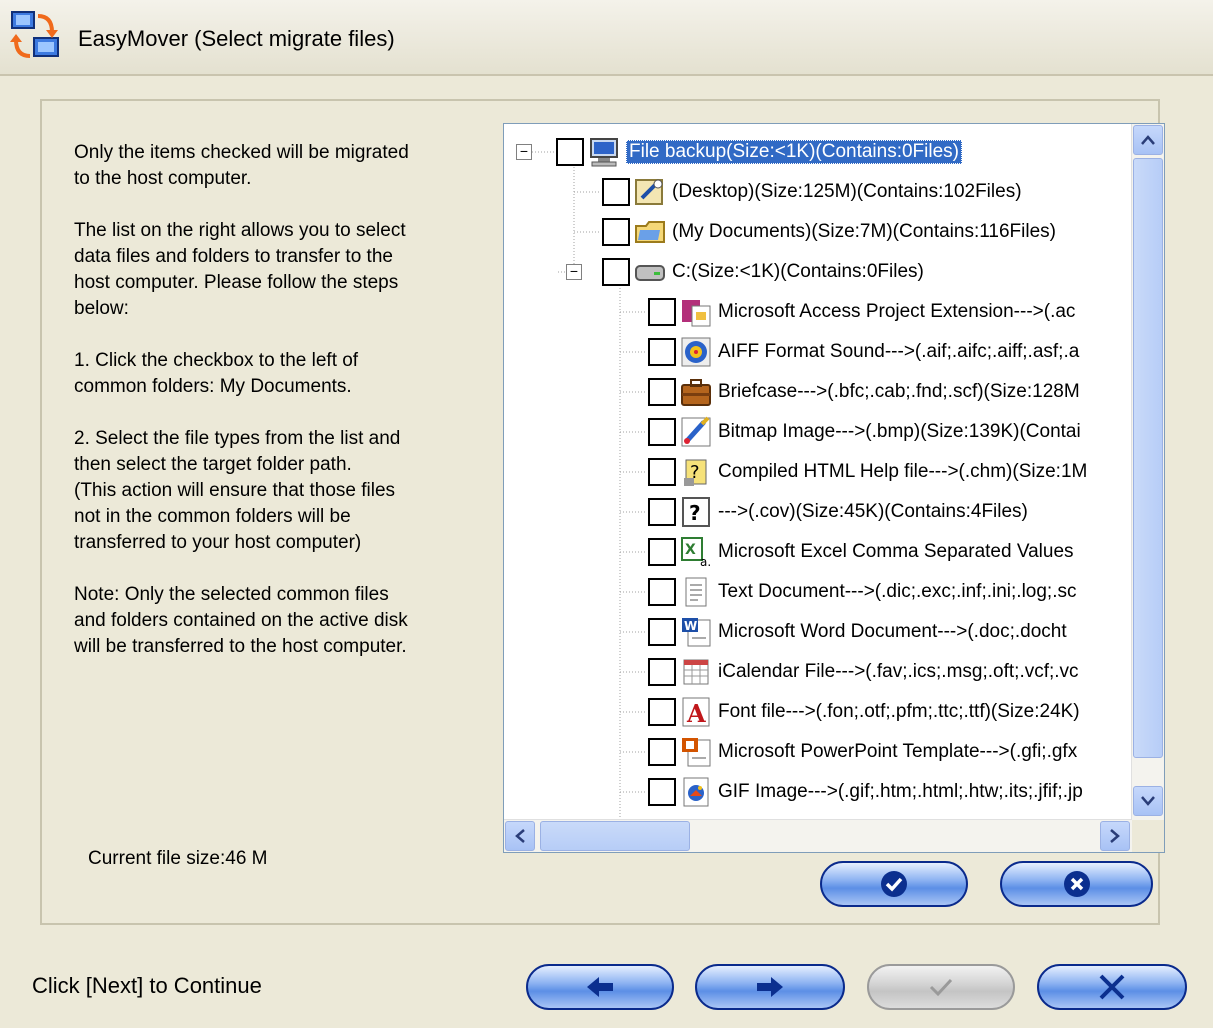 This screenshot has width=1213, height=1028. I want to click on horizontal-scroll-thumb, so click(615, 836).